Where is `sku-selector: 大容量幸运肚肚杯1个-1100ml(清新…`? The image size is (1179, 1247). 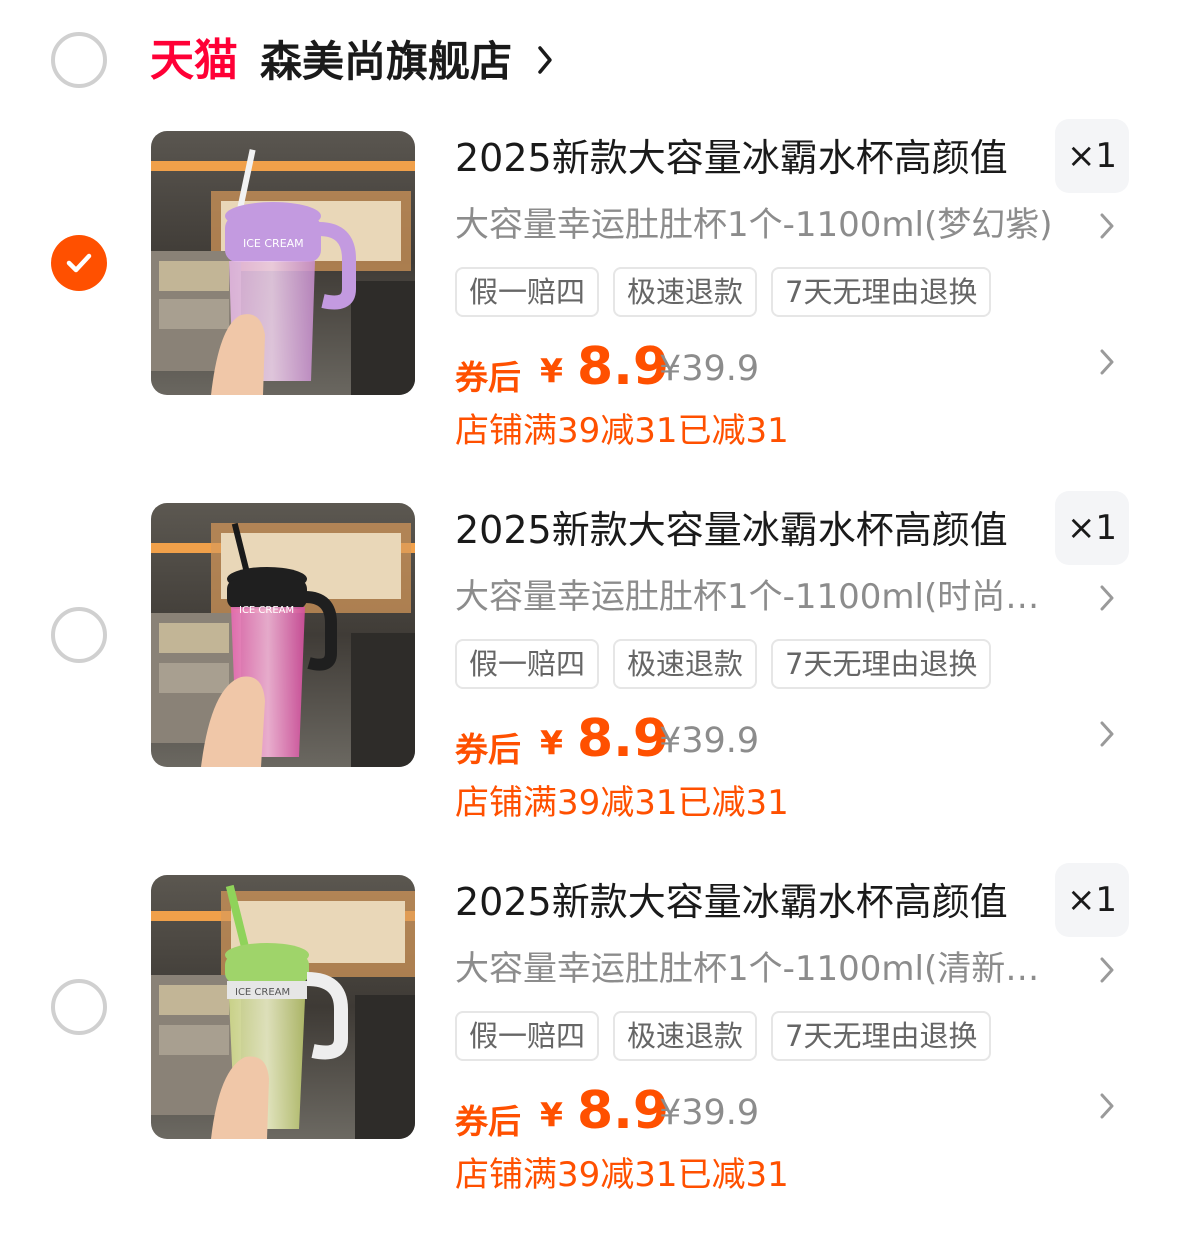
sku-selector: 大容量幸运肚肚杯1个-1100ml(清新… is located at coordinates (760, 969).